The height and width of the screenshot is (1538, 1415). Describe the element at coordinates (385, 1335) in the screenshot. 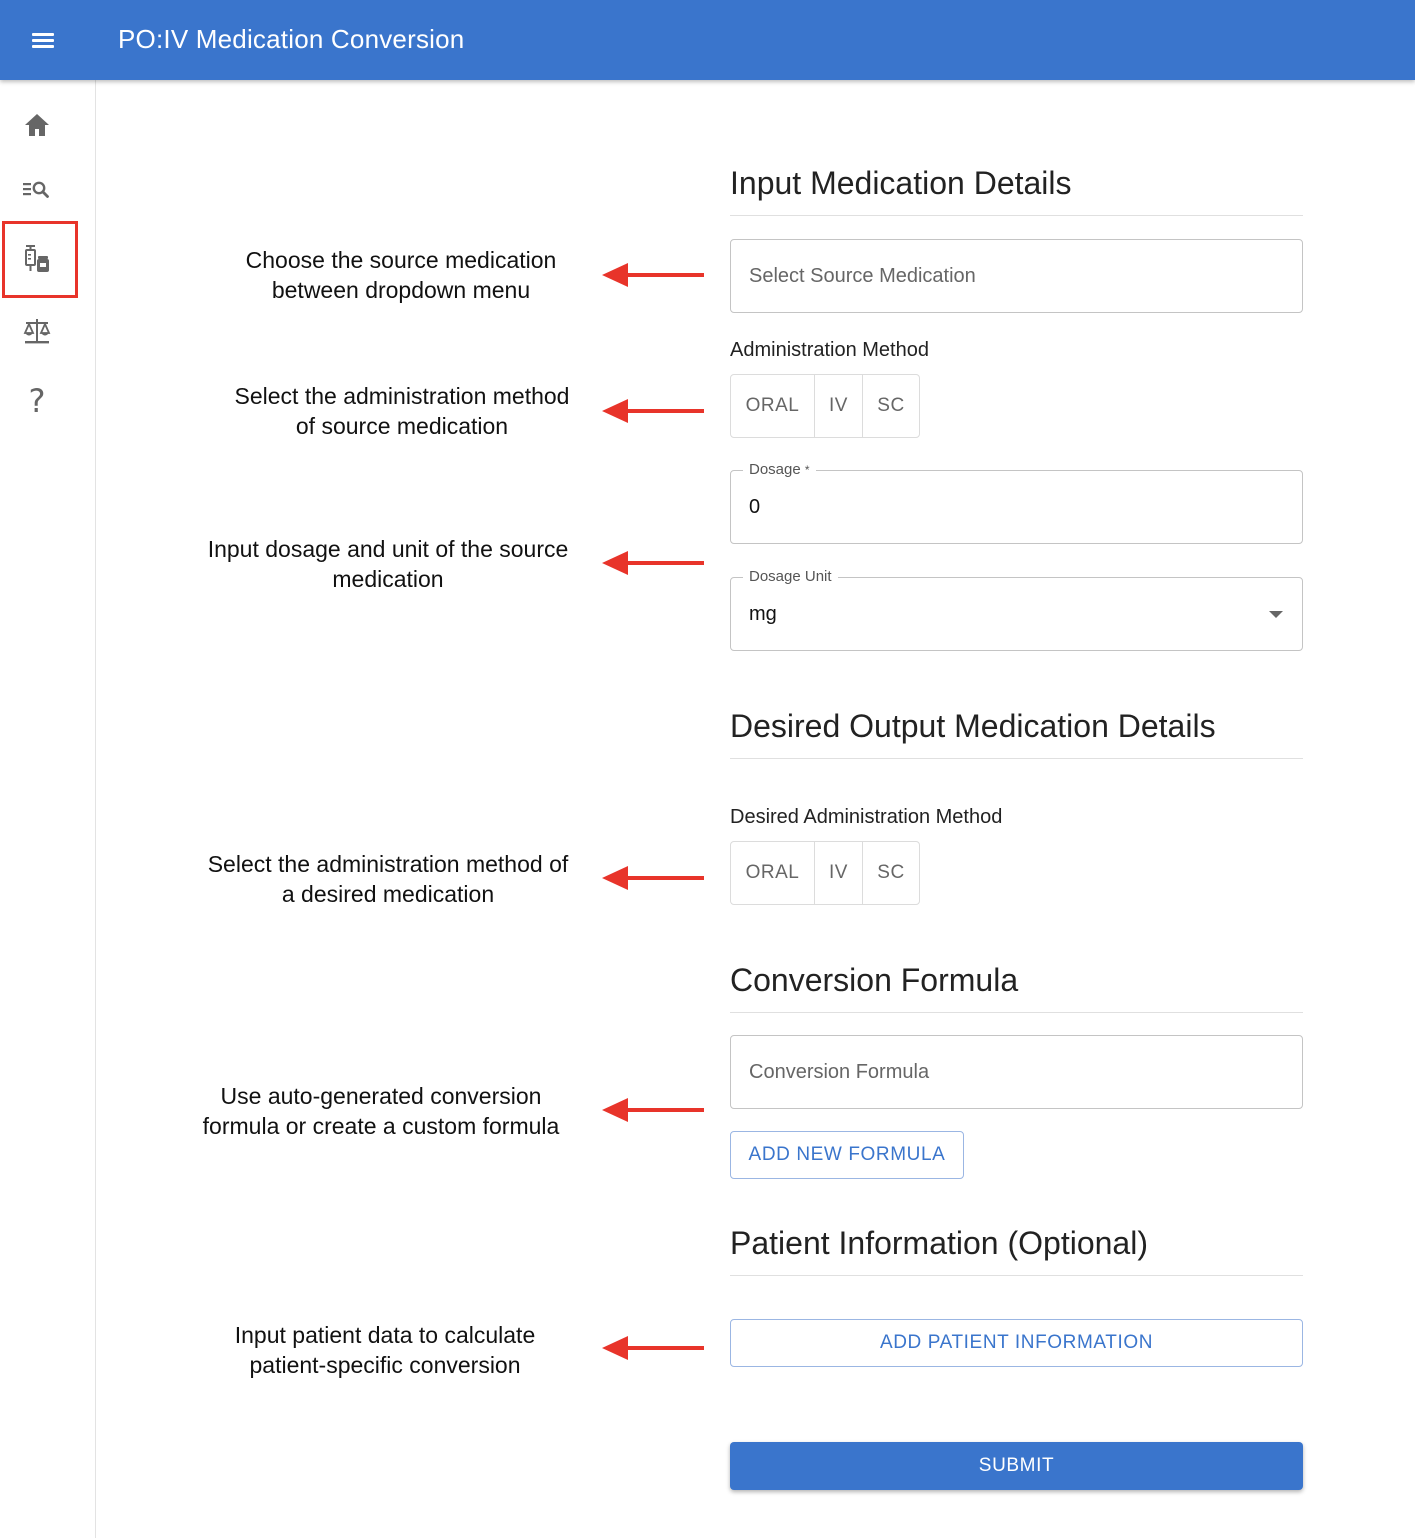

I see `annotation-line: Input patient data to calculate` at that location.